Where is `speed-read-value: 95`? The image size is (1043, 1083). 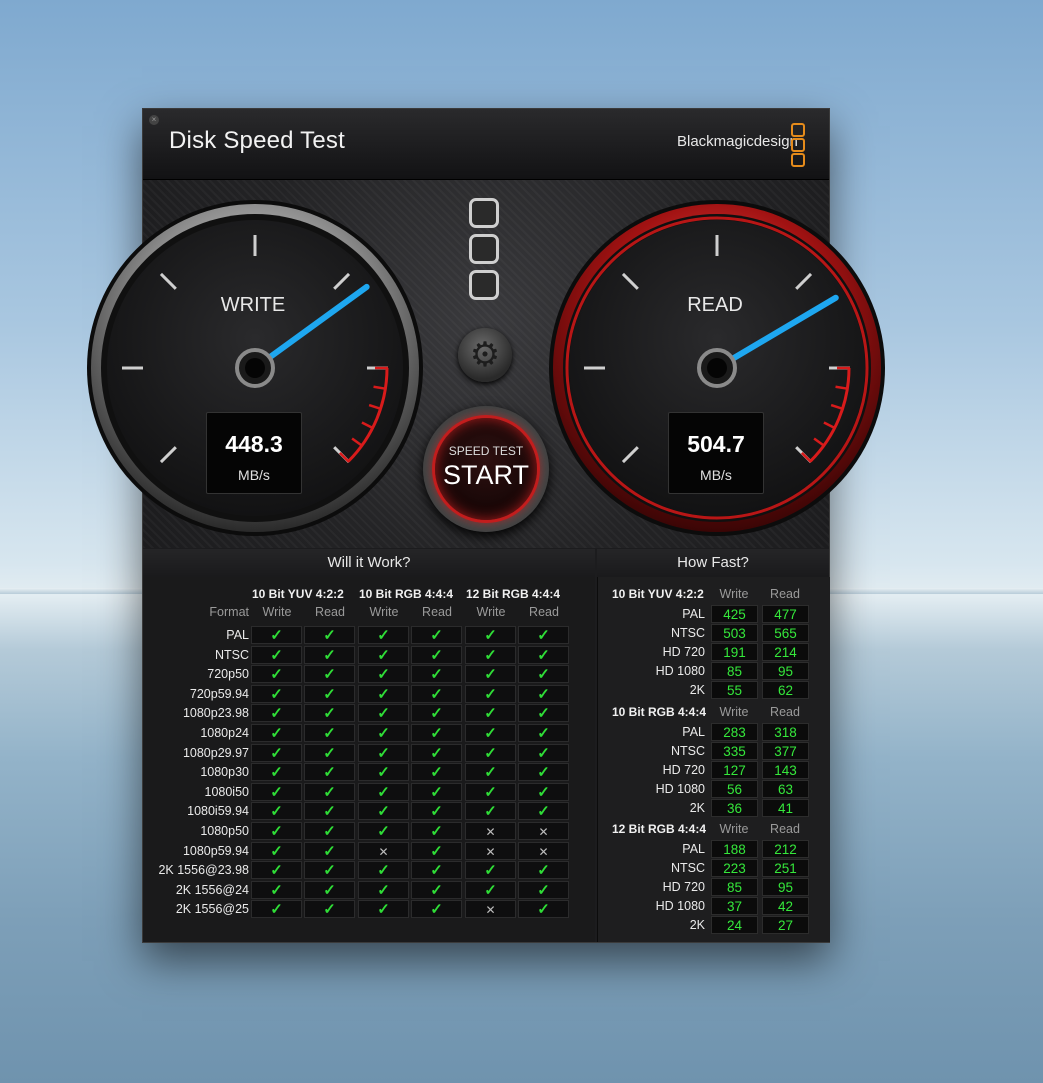 speed-read-value: 95 is located at coordinates (785, 671).